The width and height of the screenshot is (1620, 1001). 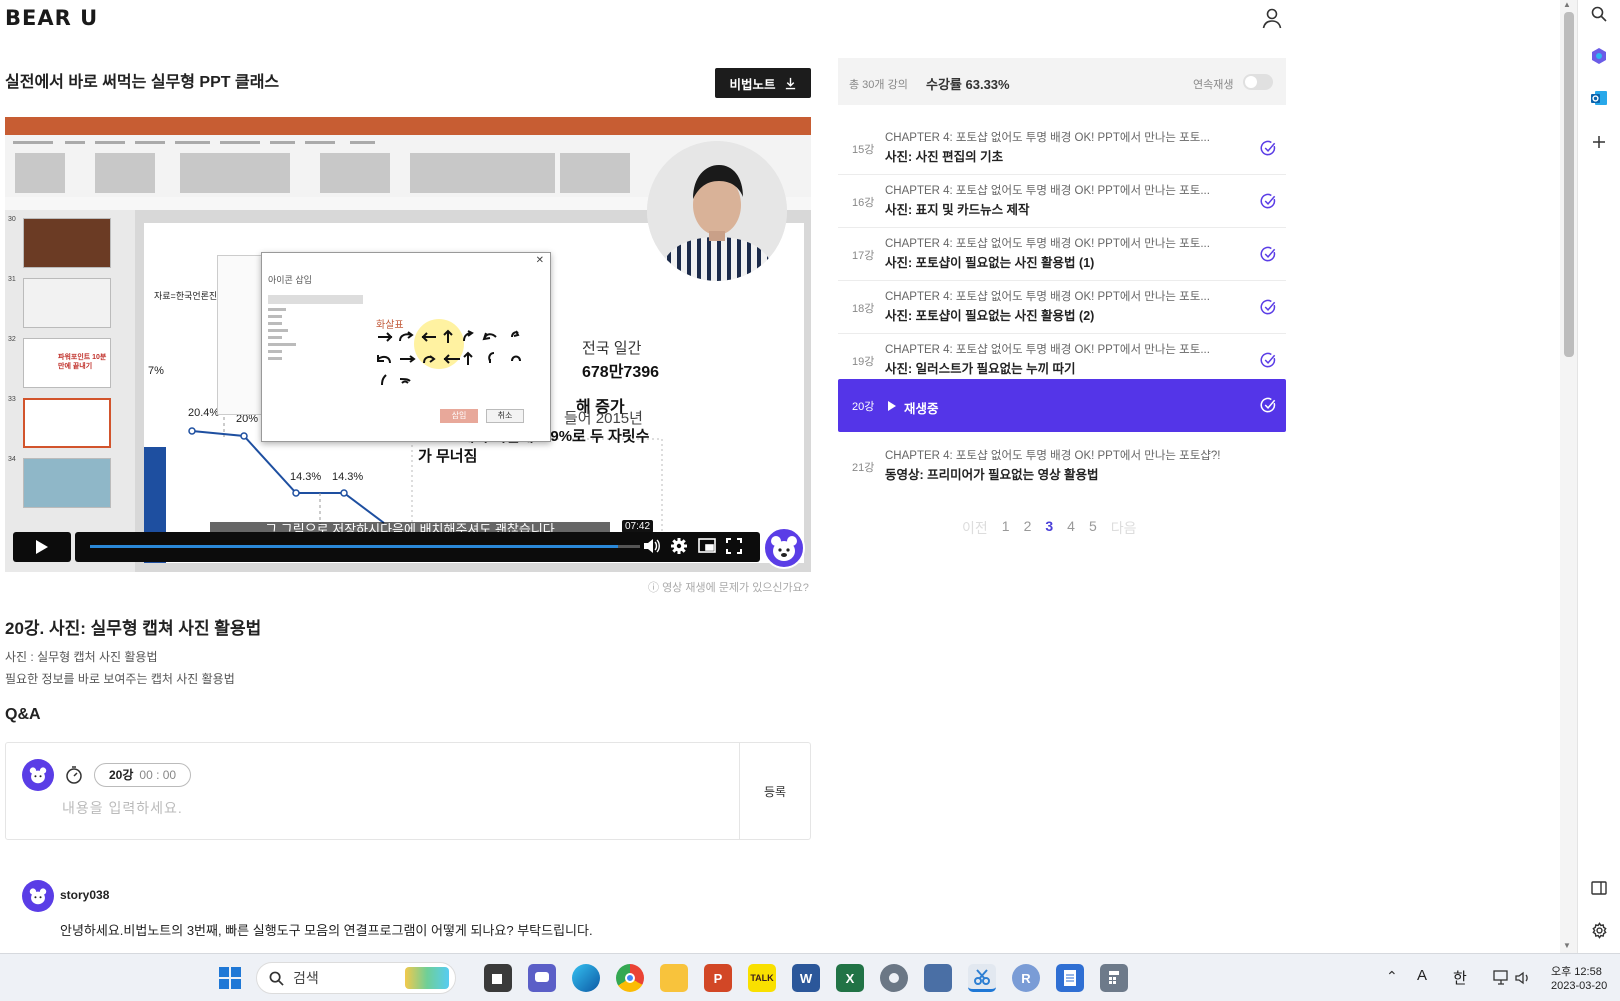 I want to click on kakaotalk-icon: TALK, so click(x=762, y=978).